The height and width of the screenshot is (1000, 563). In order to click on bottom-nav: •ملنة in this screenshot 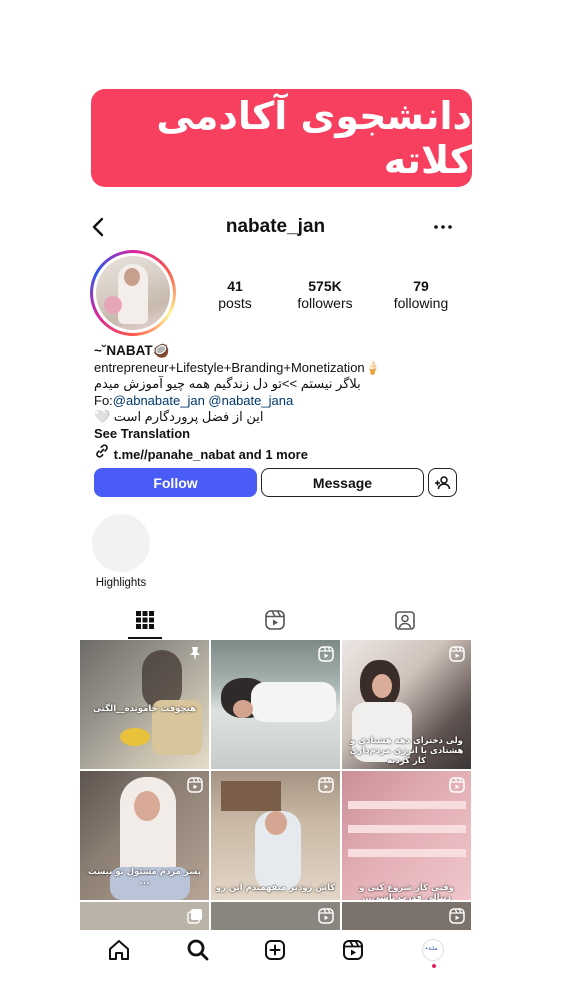, I will do `click(275, 950)`.